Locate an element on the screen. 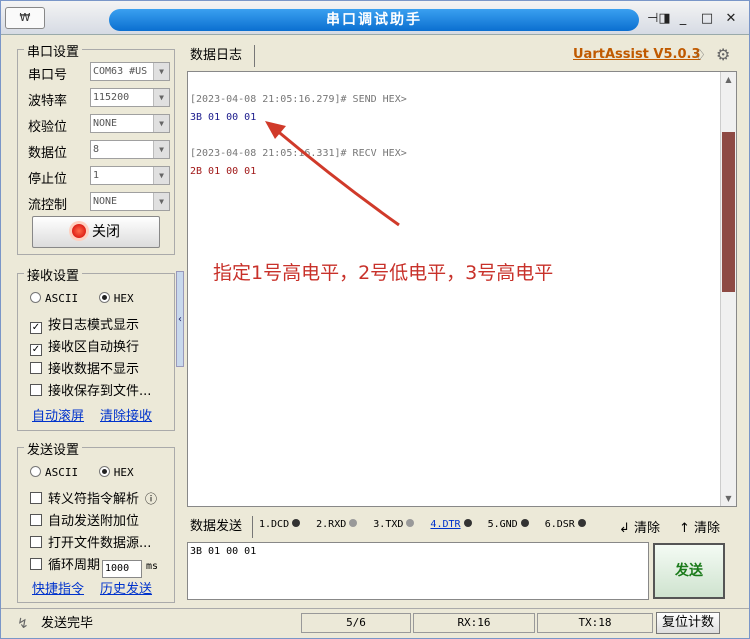 The width and height of the screenshot is (750, 639). receive-option-label: 接收区自动换行 is located at coordinates (94, 347).